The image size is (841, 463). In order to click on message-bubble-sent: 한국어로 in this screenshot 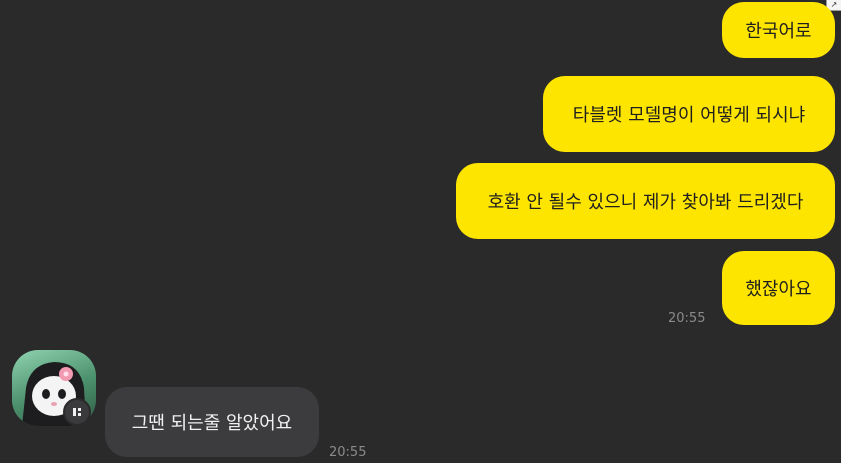, I will do `click(778, 30)`.